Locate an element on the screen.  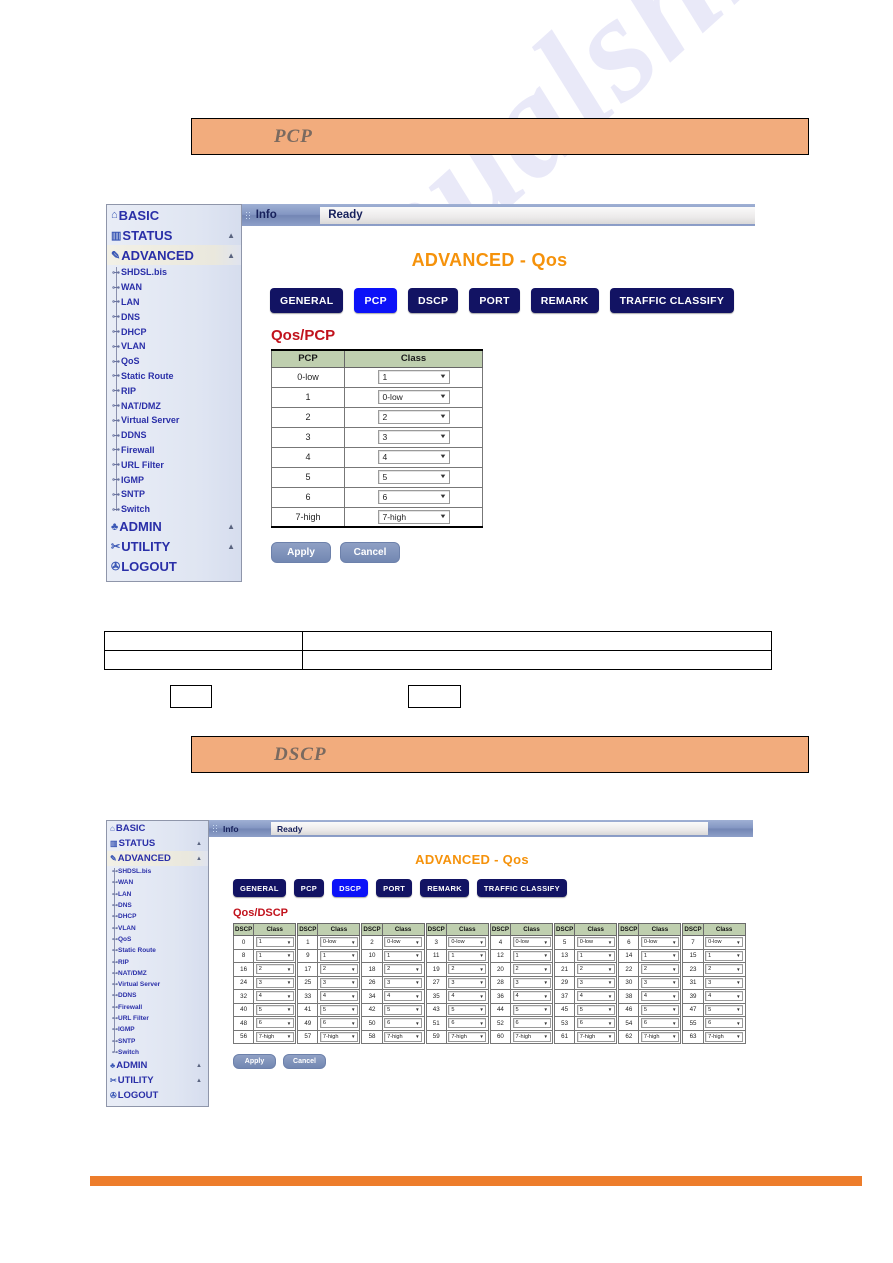
sidebar-item-advanced: ✎ ADVANCED ▲ is located at coordinates (157, 858).